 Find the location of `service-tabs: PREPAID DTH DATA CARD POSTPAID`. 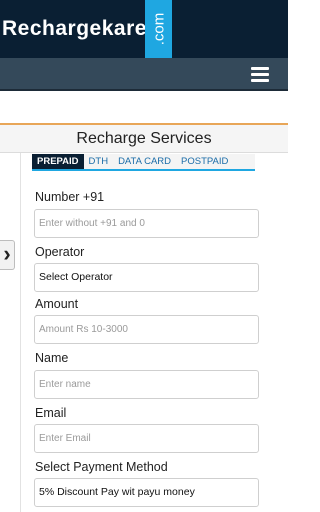

service-tabs: PREPAID DTH DATA CARD POSTPAID is located at coordinates (143, 162).